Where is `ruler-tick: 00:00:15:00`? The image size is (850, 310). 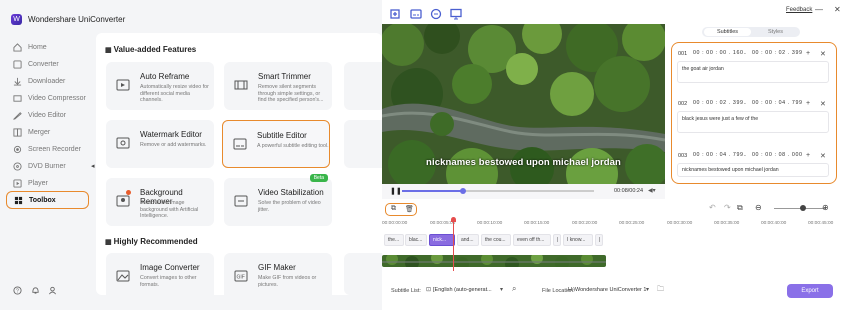
ruler-tick: 00:00:15:00 is located at coordinates (537, 223).